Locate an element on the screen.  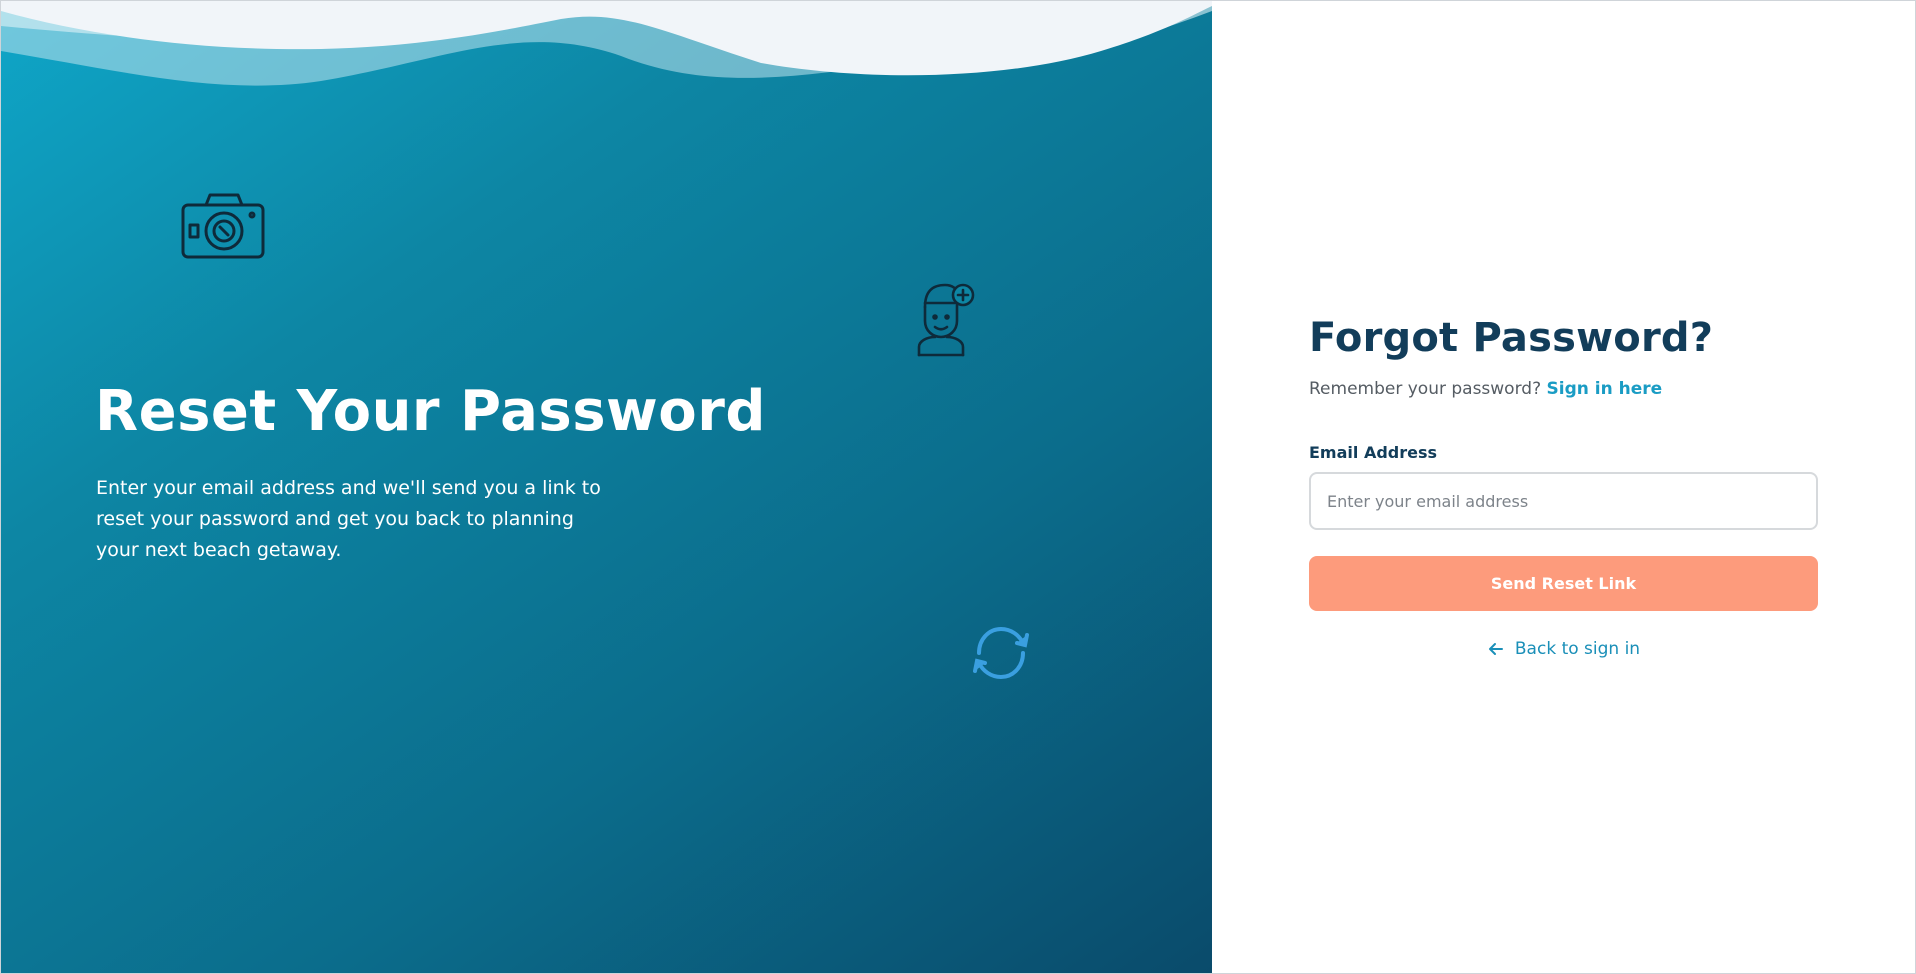
sign-in-link: Sign in here is located at coordinates (1605, 389).